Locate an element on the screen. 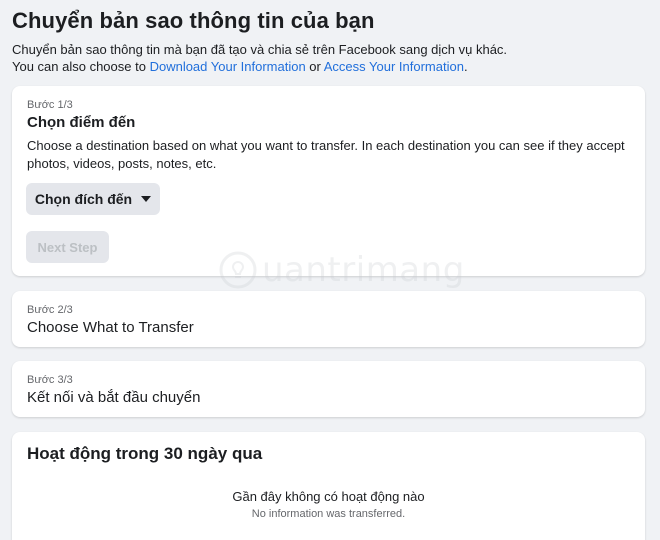 The image size is (660, 540). empty-activity-subtext: No information was transferred. is located at coordinates (328, 514).